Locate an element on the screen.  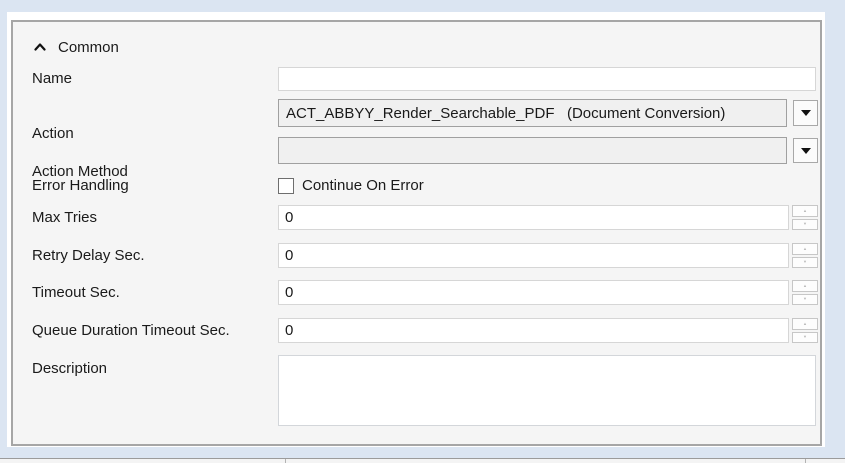
description-label: Description is located at coordinates (70, 368).